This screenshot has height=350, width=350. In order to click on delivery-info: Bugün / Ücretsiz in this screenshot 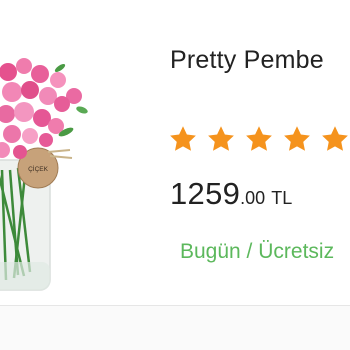, I will do `click(257, 251)`.